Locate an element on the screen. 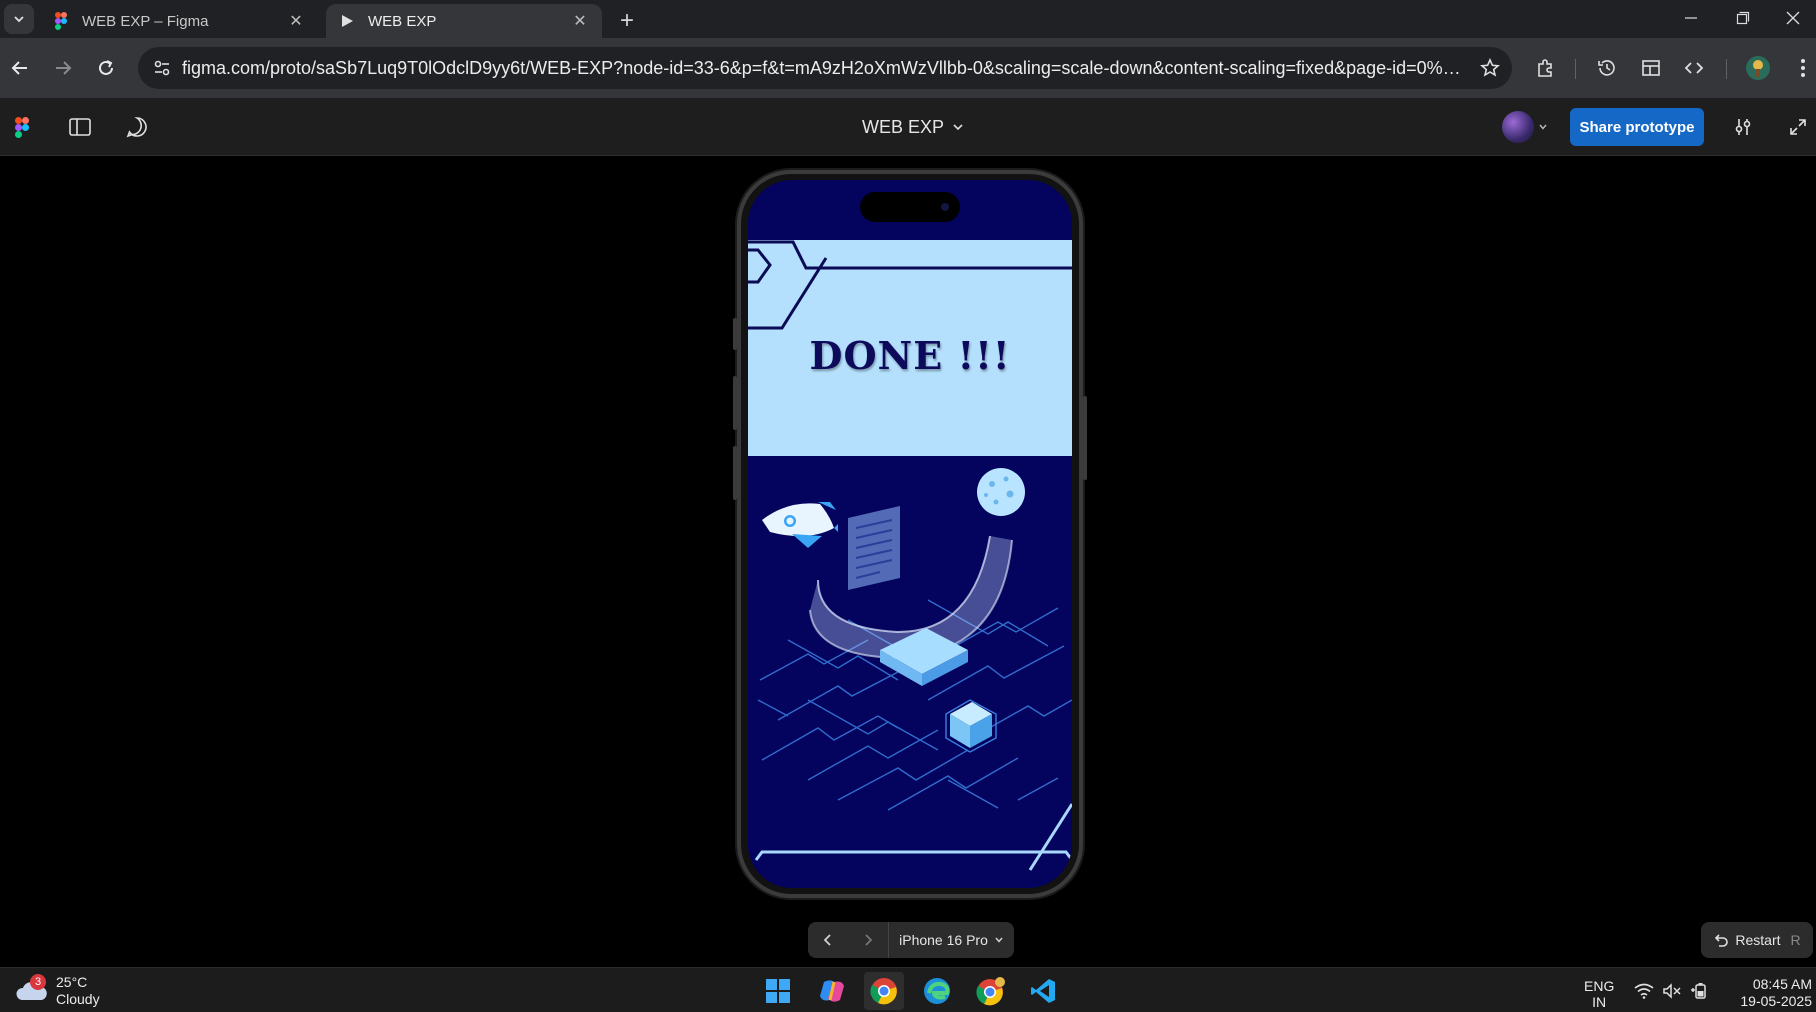 The height and width of the screenshot is (1012, 1816). extensions-button is located at coordinates (1545, 68).